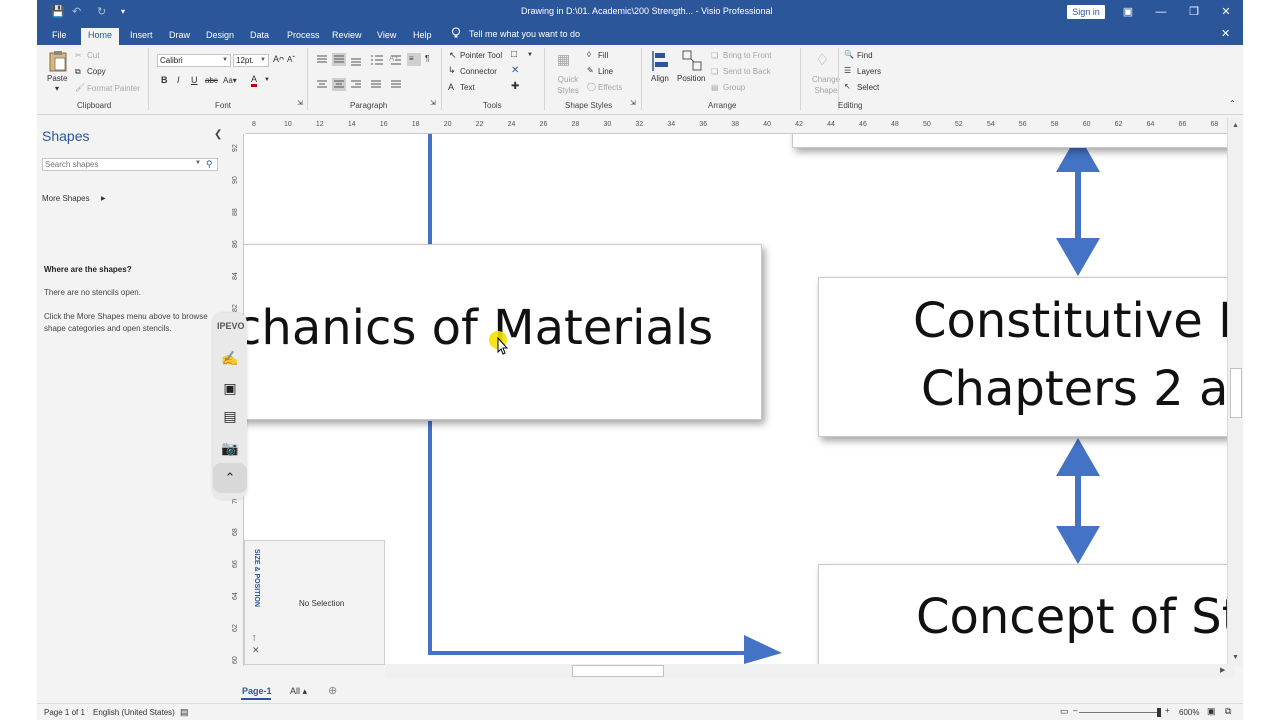 The height and width of the screenshot is (720, 1280). Describe the element at coordinates (1009, 141) in the screenshot. I see `shape-box-top` at that location.